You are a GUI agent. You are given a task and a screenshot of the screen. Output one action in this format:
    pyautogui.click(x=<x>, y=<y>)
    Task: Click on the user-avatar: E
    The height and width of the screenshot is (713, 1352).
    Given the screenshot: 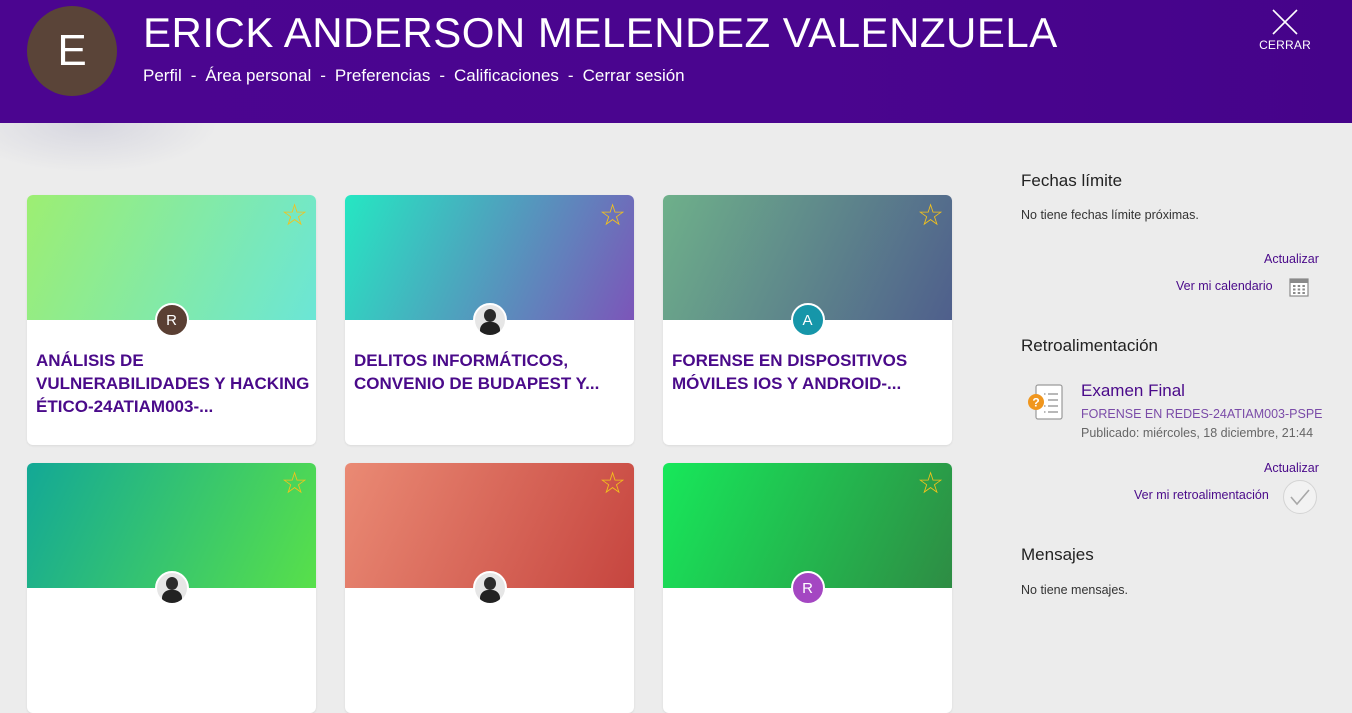 What is the action you would take?
    pyautogui.click(x=72, y=51)
    